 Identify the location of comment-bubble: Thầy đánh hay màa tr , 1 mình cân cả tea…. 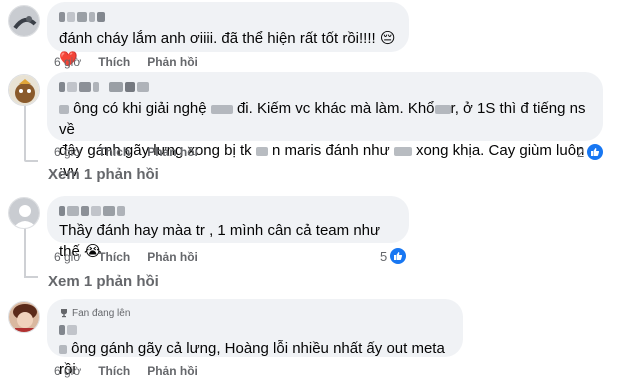
(228, 228).